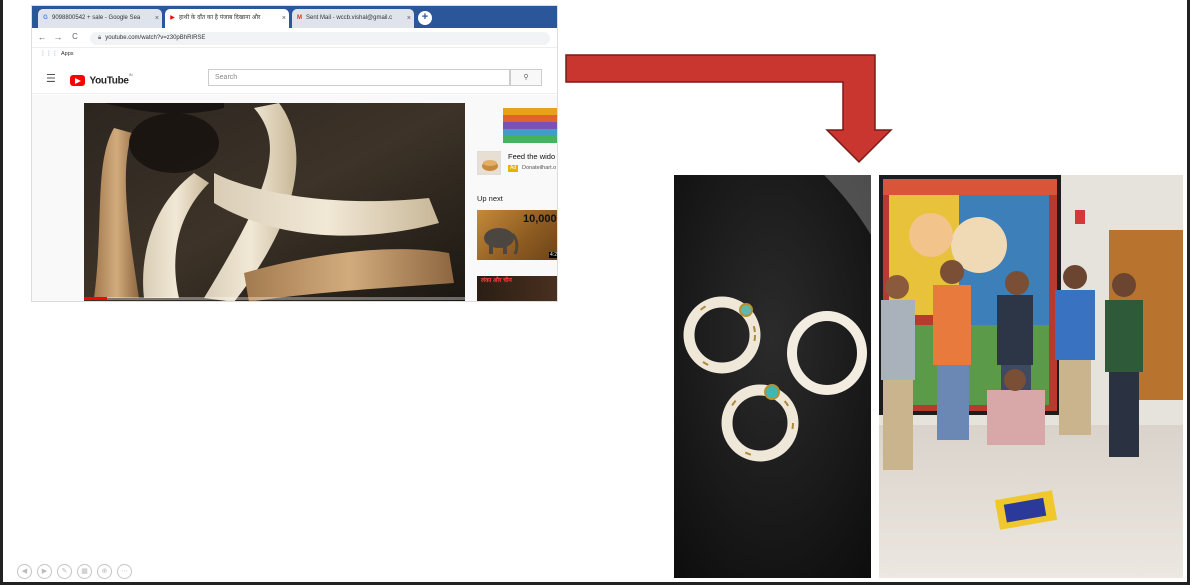 This screenshot has width=1190, height=585. Describe the element at coordinates (299, 18) in the screenshot. I see `gmail-icon: M` at that location.